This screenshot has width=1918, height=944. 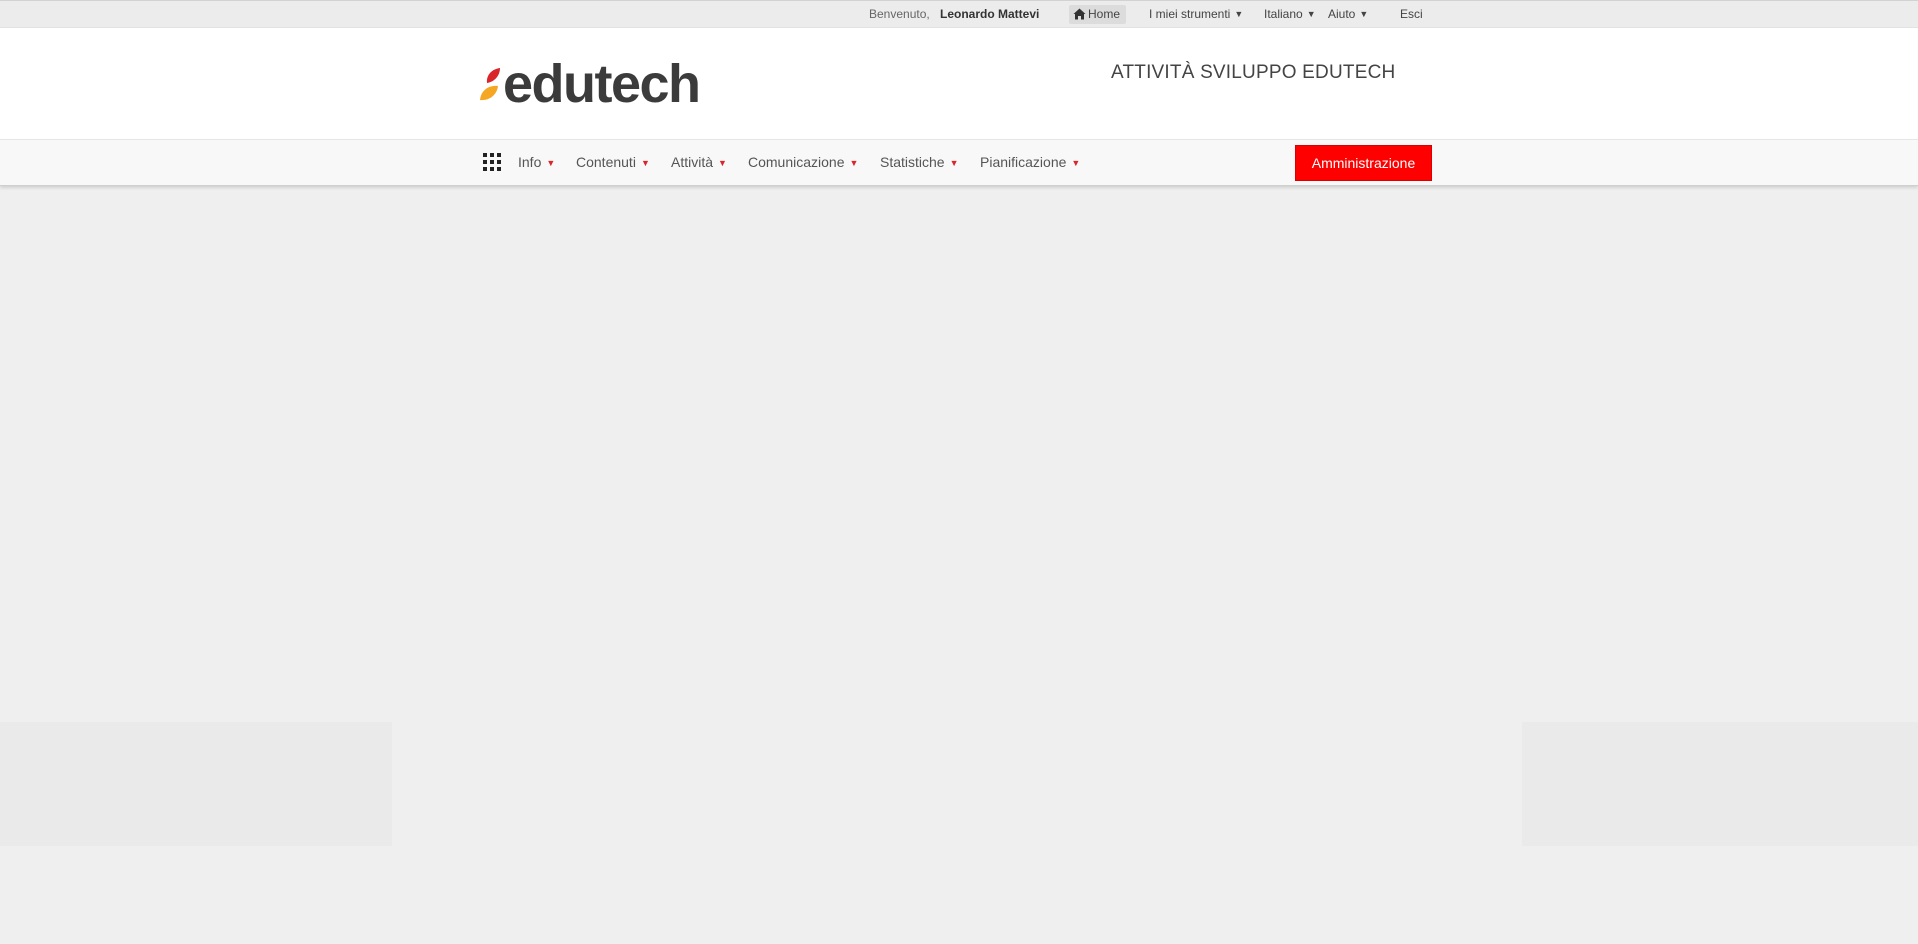 What do you see at coordinates (796, 162) in the screenshot?
I see `nav-item-label: Comunicazione` at bounding box center [796, 162].